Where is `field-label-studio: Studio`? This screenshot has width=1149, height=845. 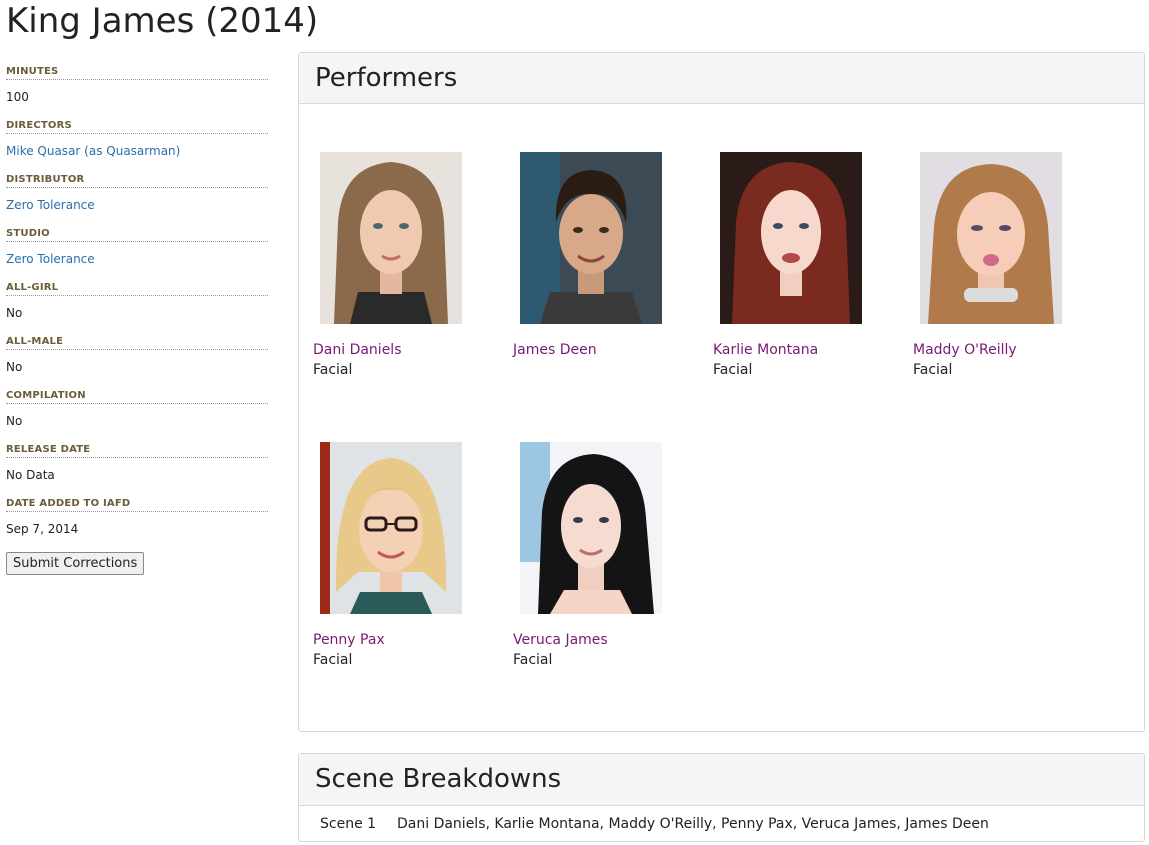 field-label-studio: Studio is located at coordinates (137, 235).